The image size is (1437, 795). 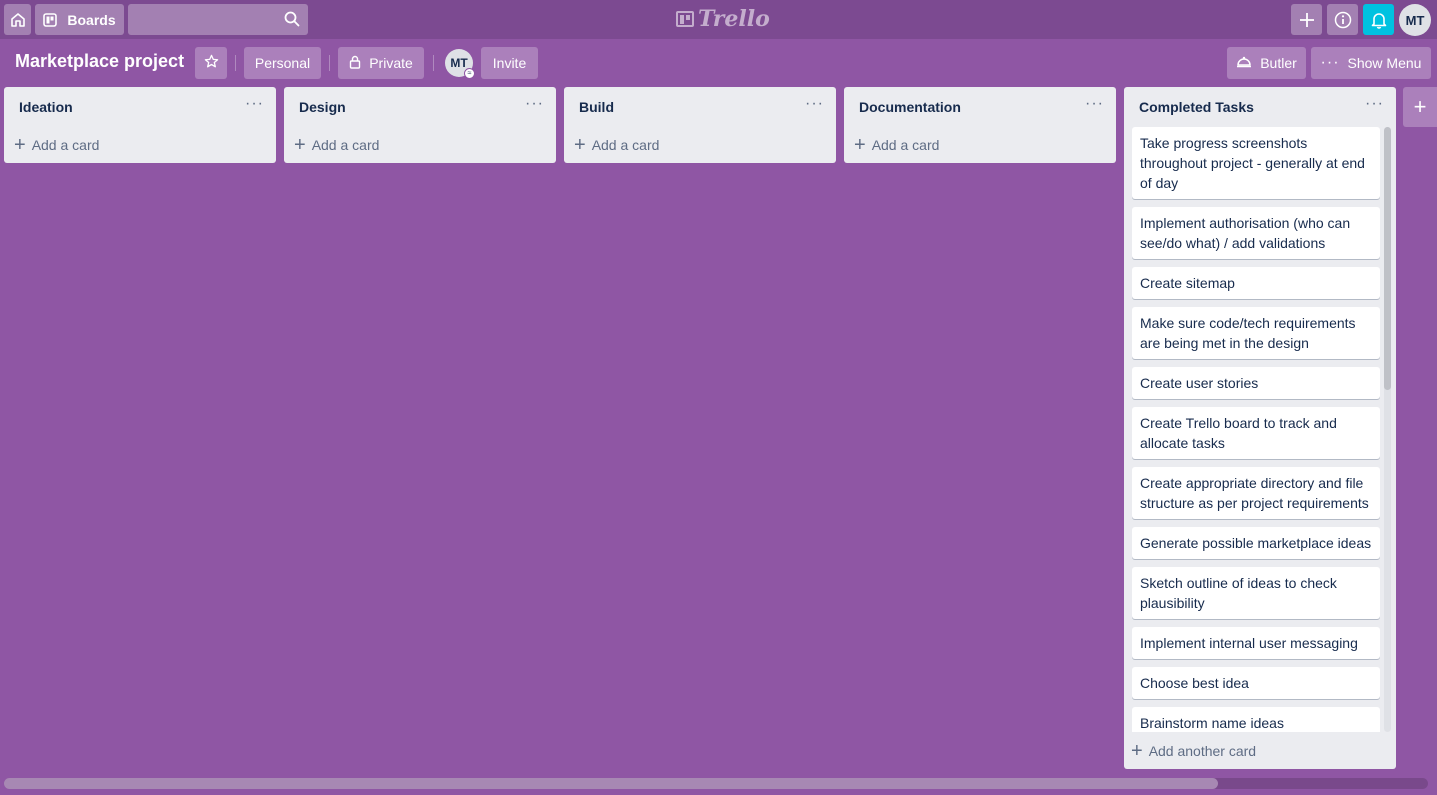 What do you see at coordinates (1384, 63) in the screenshot?
I see `show-menu-label: Show Menu` at bounding box center [1384, 63].